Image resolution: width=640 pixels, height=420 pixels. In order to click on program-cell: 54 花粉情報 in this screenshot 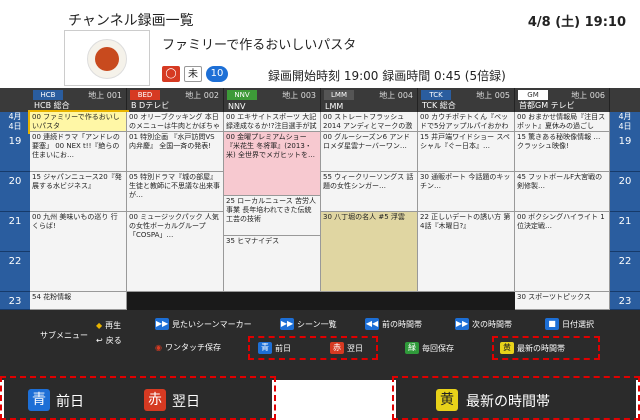, I will do `click(78, 301)`.